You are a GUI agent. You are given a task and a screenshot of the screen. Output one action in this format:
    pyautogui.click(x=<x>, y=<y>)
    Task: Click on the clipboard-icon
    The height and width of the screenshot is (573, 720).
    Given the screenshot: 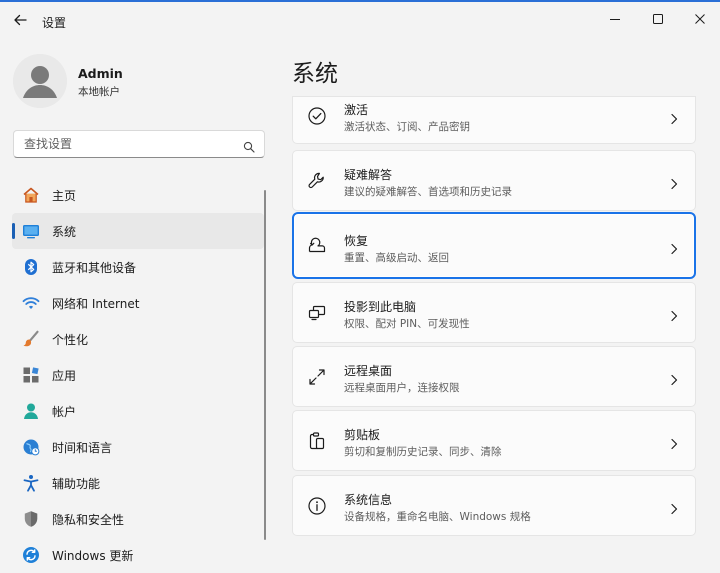 What is the action you would take?
    pyautogui.click(x=317, y=441)
    